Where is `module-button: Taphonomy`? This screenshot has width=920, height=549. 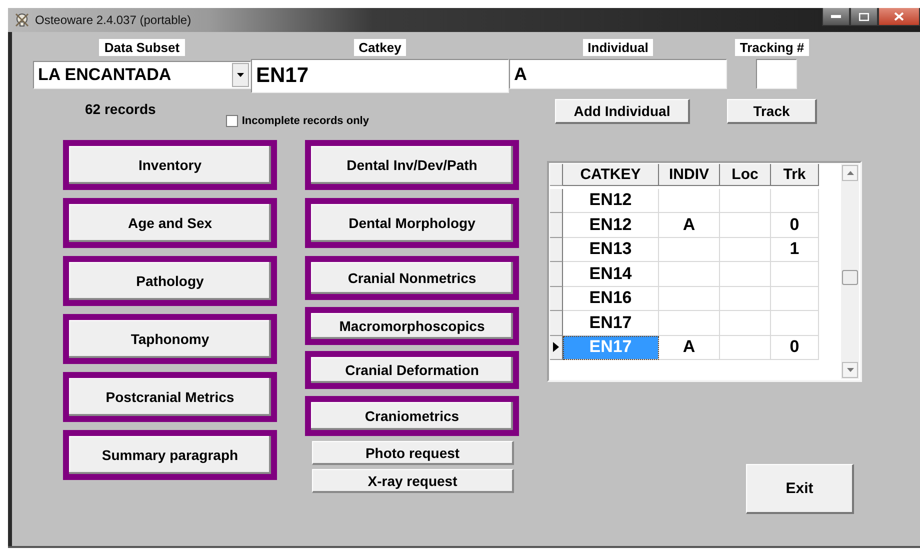 module-button: Taphonomy is located at coordinates (170, 339).